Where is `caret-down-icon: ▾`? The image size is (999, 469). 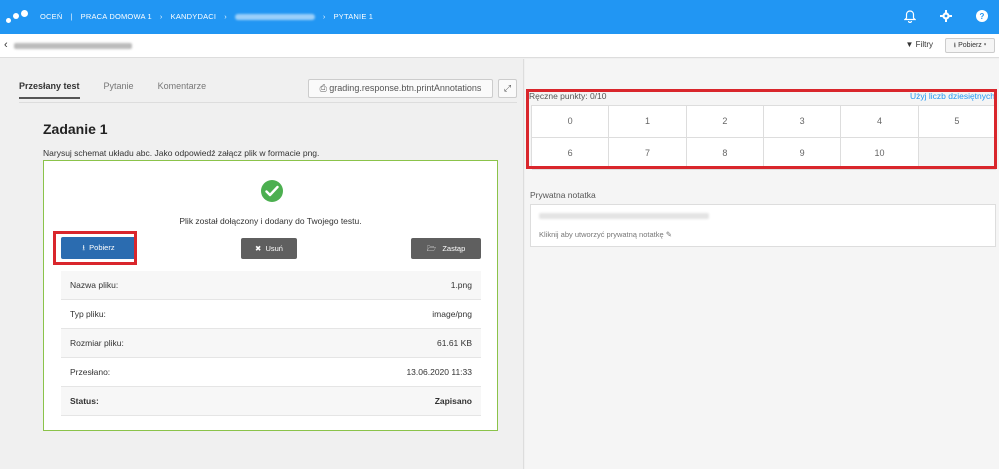 caret-down-icon: ▾ is located at coordinates (985, 45).